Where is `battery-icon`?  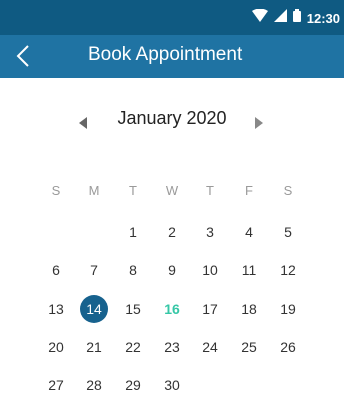 battery-icon is located at coordinates (296, 18).